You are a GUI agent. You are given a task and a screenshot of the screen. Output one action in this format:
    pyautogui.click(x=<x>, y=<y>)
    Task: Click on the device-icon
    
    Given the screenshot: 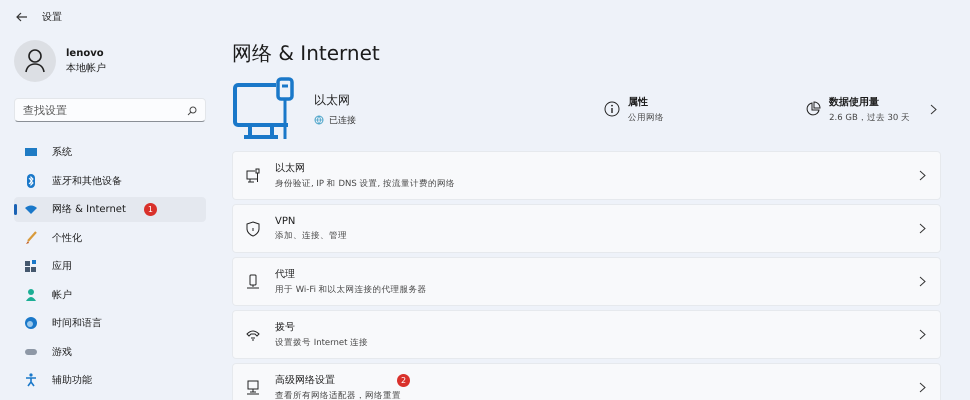 What is the action you would take?
    pyautogui.click(x=253, y=282)
    